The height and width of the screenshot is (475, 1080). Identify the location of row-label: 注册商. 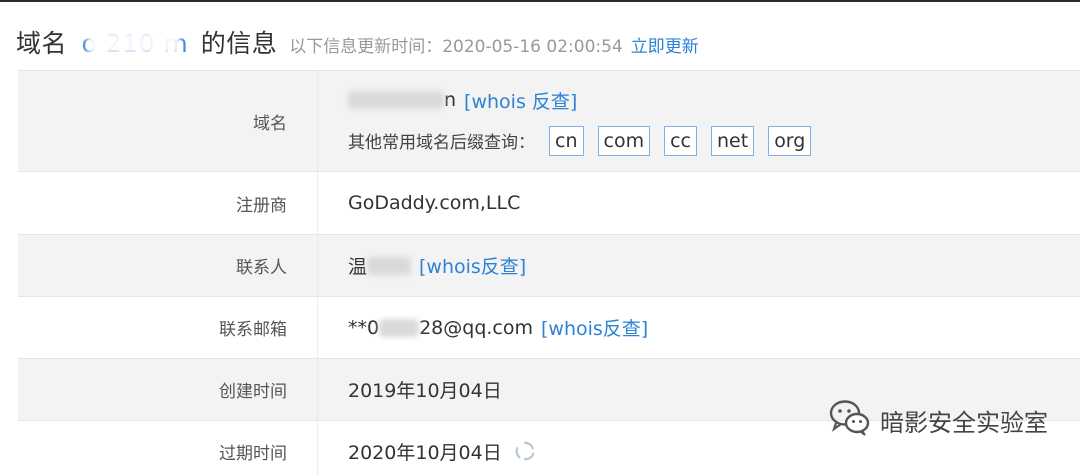
(168, 203).